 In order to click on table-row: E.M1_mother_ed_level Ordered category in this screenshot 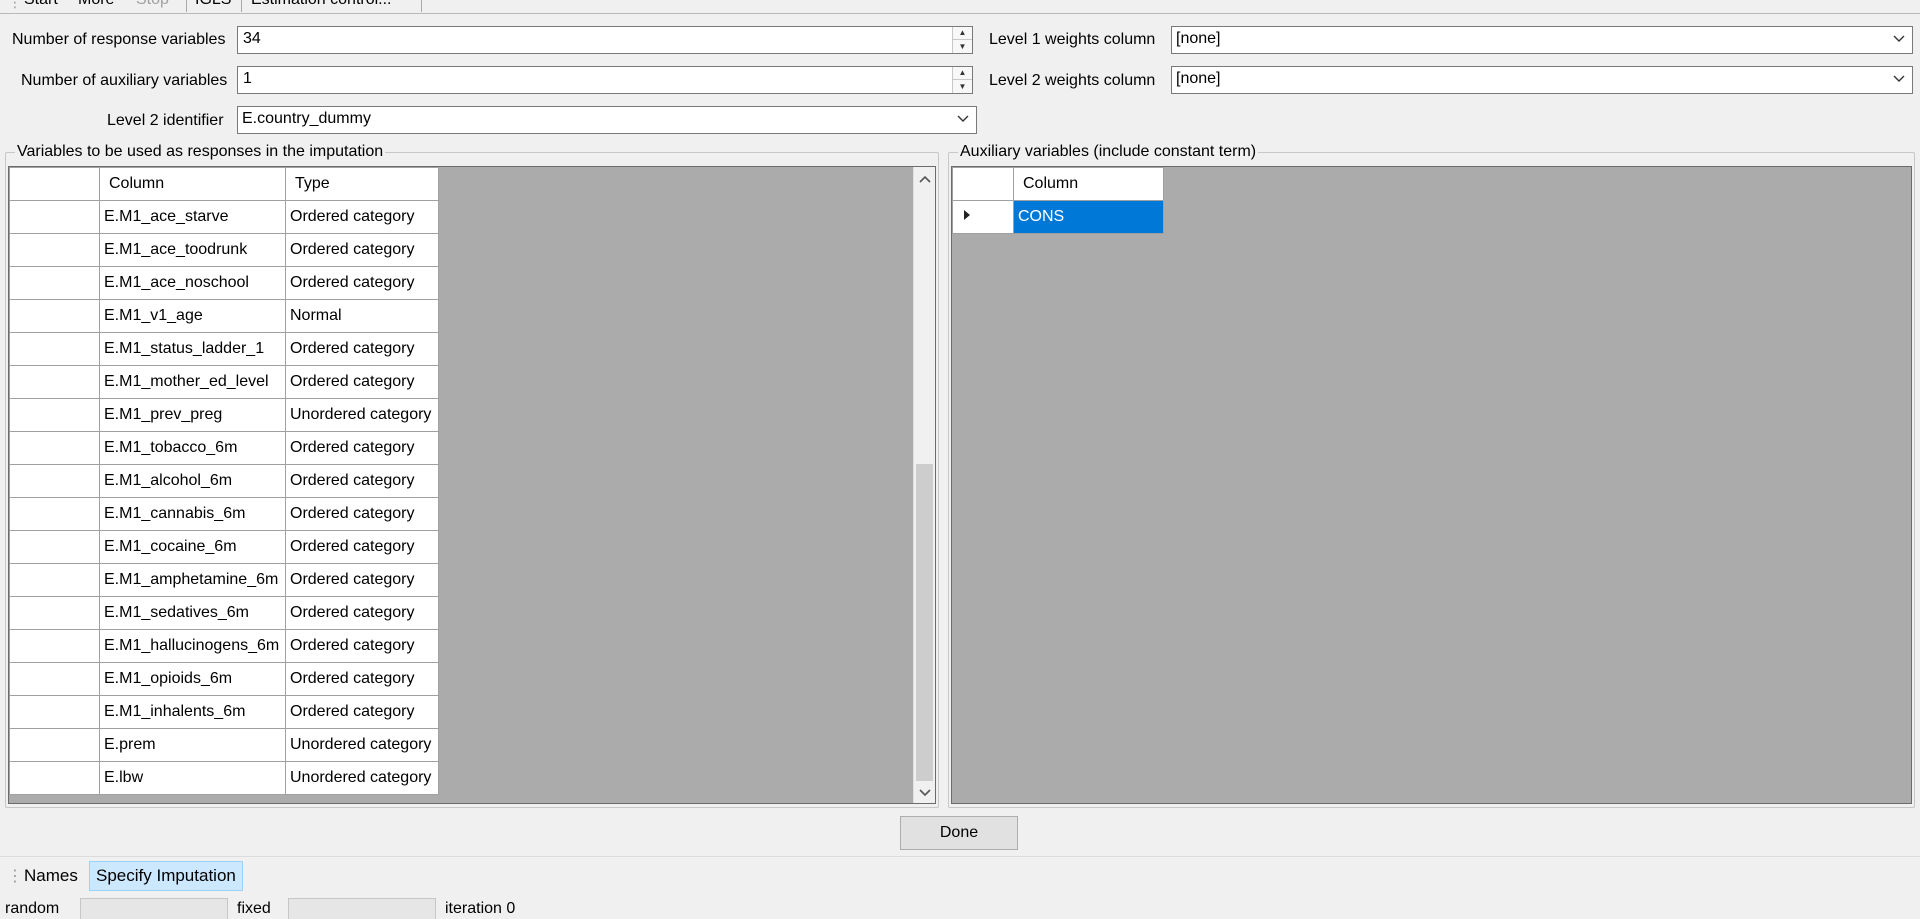, I will do `click(224, 382)`.